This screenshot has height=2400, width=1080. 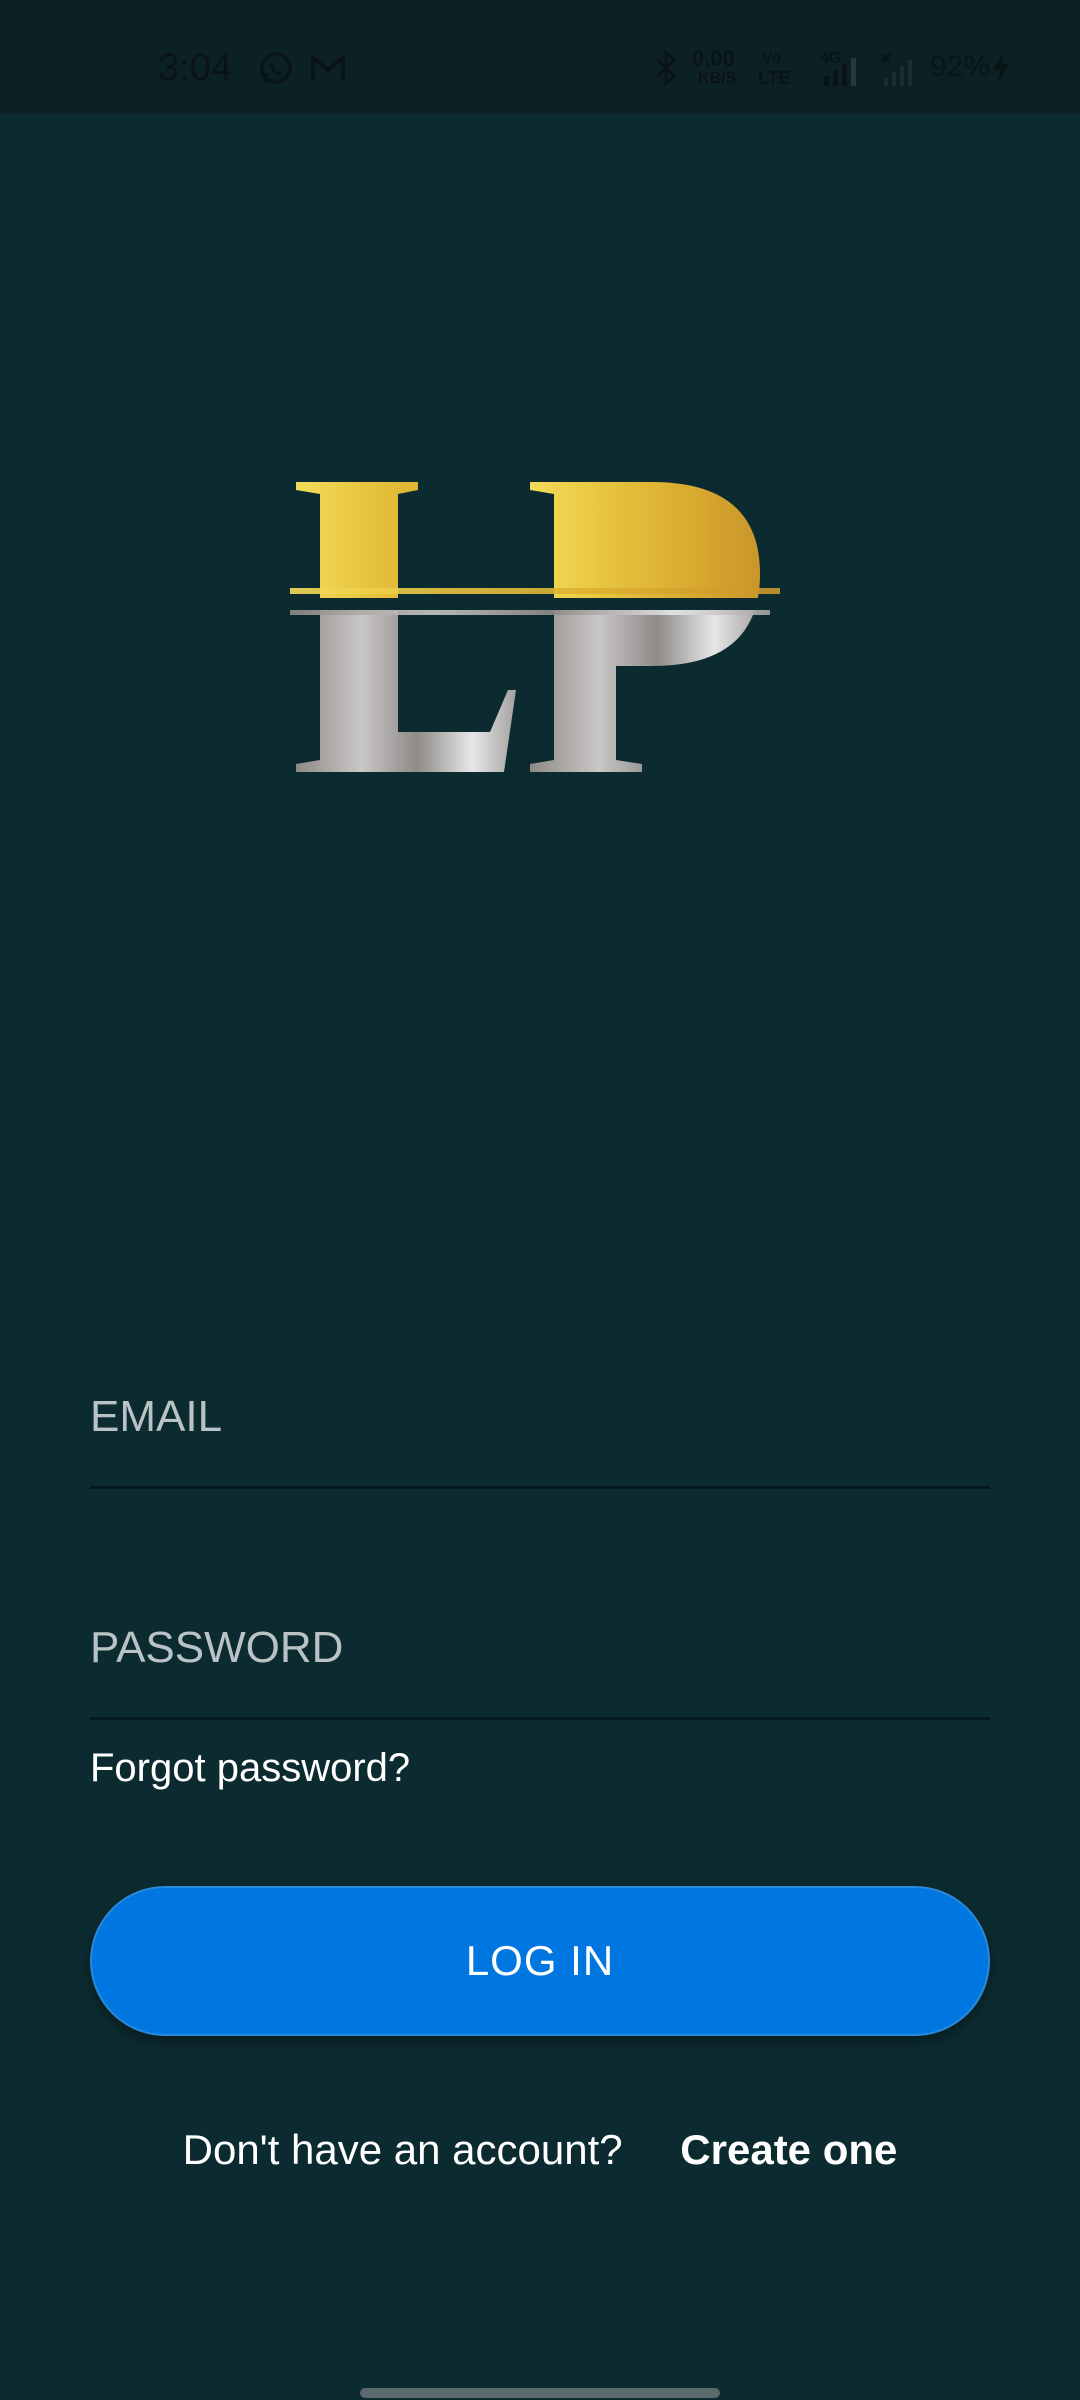 I want to click on charging-icon, so click(x=1001, y=70).